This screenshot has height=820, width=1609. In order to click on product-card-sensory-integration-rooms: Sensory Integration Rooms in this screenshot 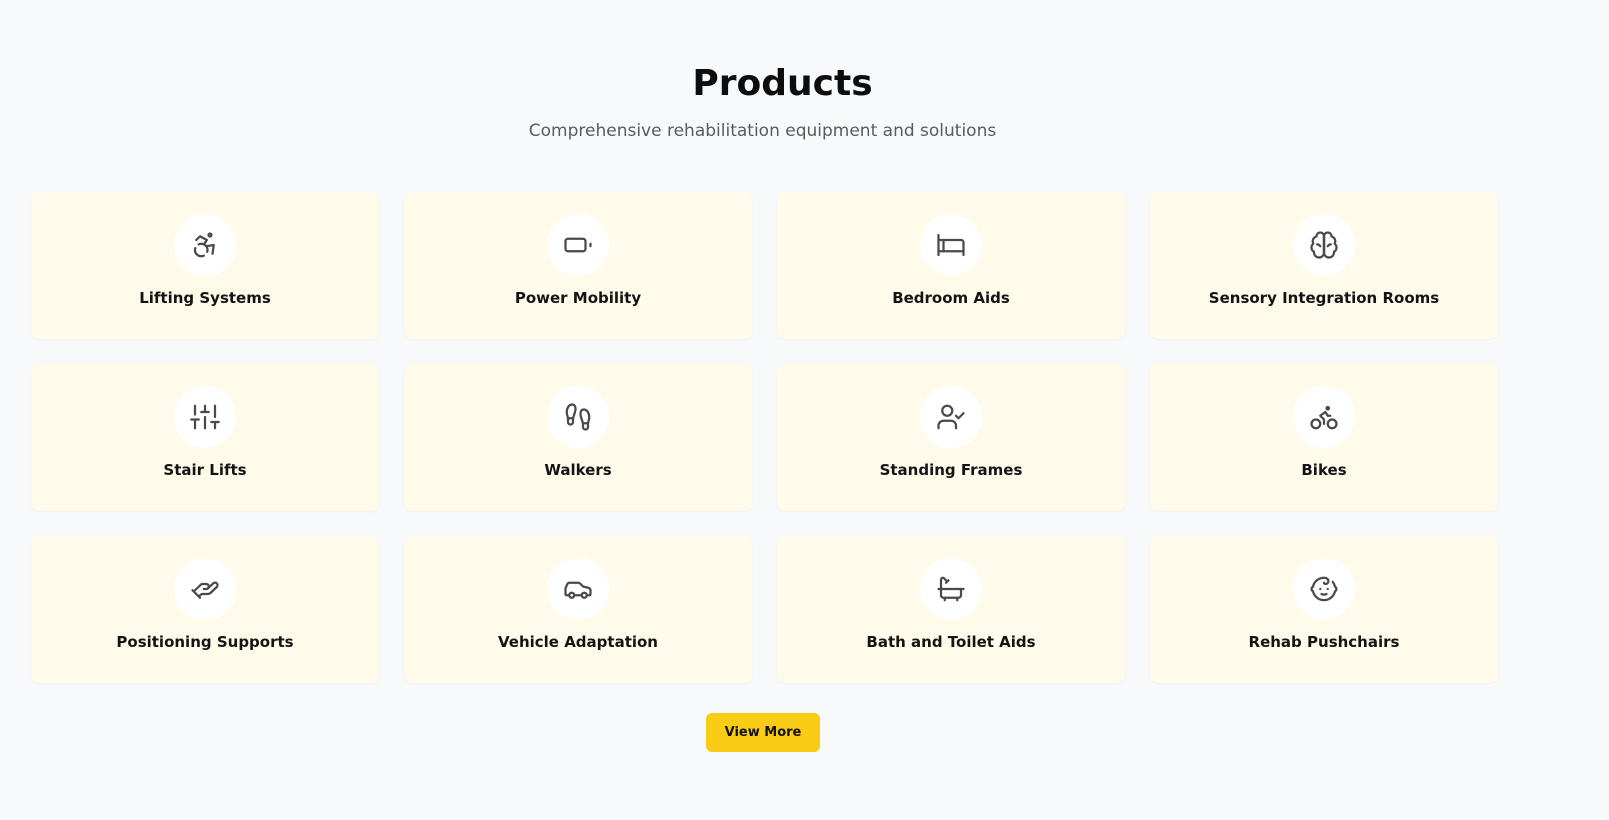, I will do `click(1324, 265)`.